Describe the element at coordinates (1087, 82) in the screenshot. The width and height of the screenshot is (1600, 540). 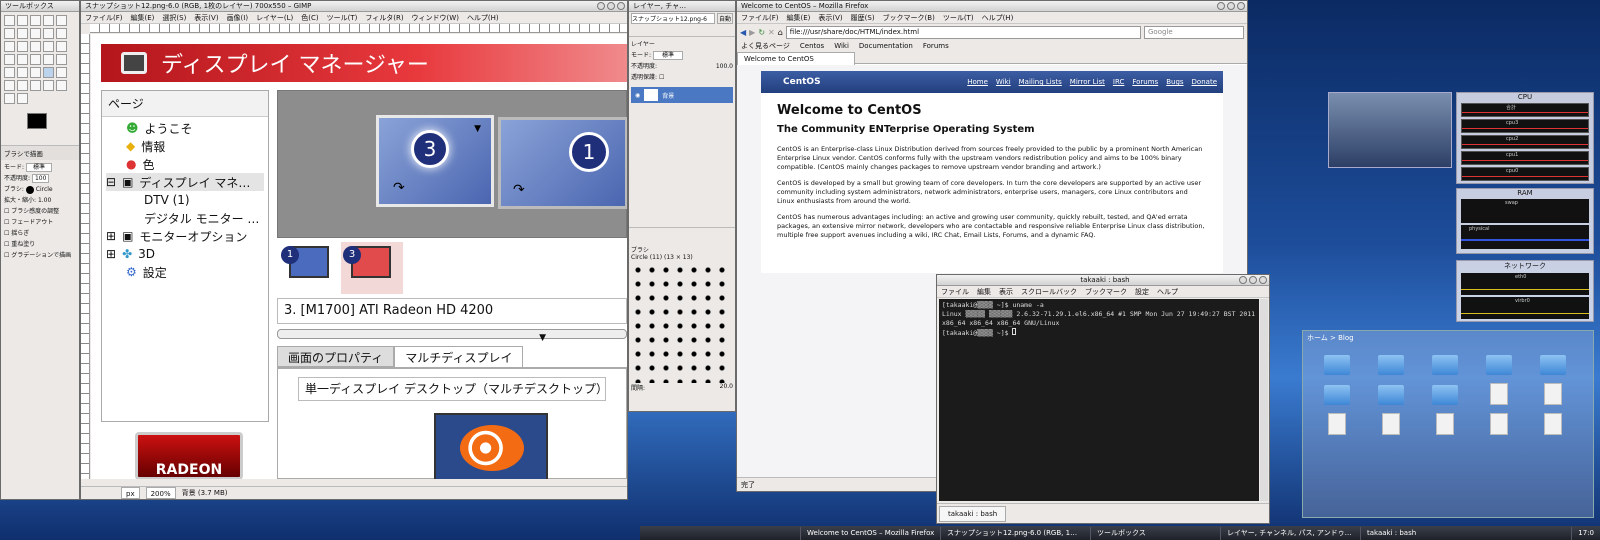
I see `nav-mirror-list: Mirror List` at that location.